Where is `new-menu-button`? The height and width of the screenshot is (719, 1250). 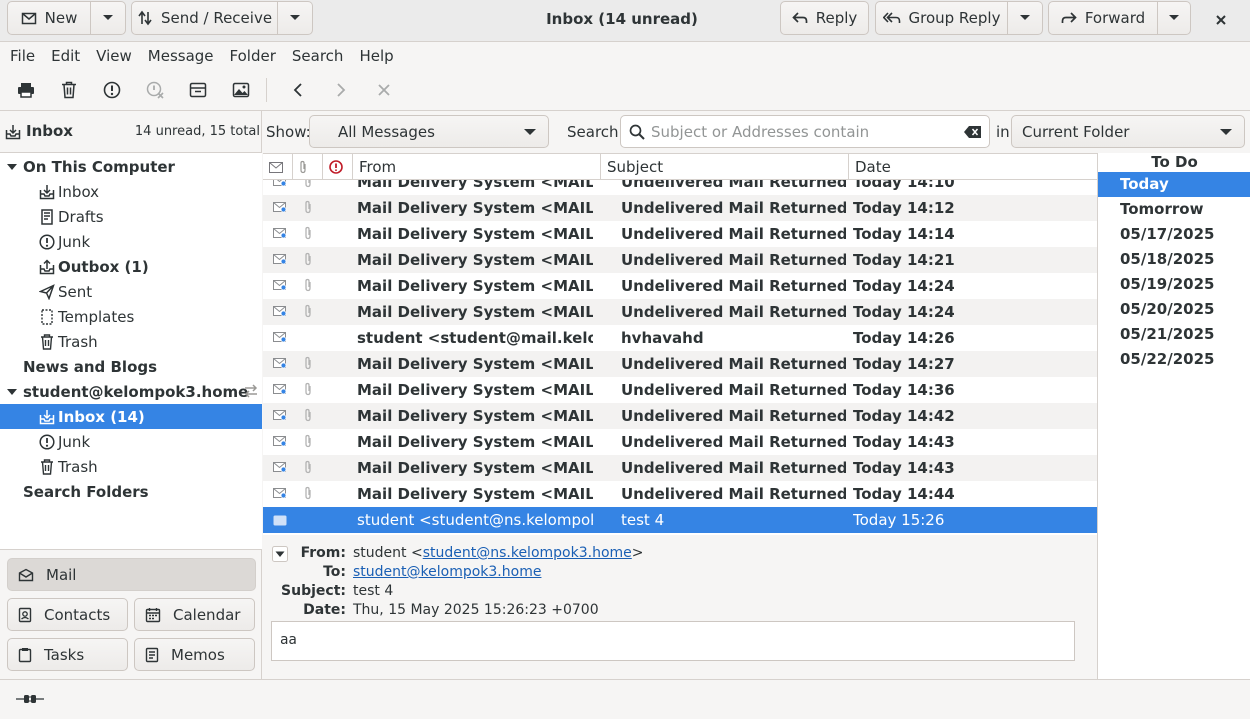 new-menu-button is located at coordinates (108, 18).